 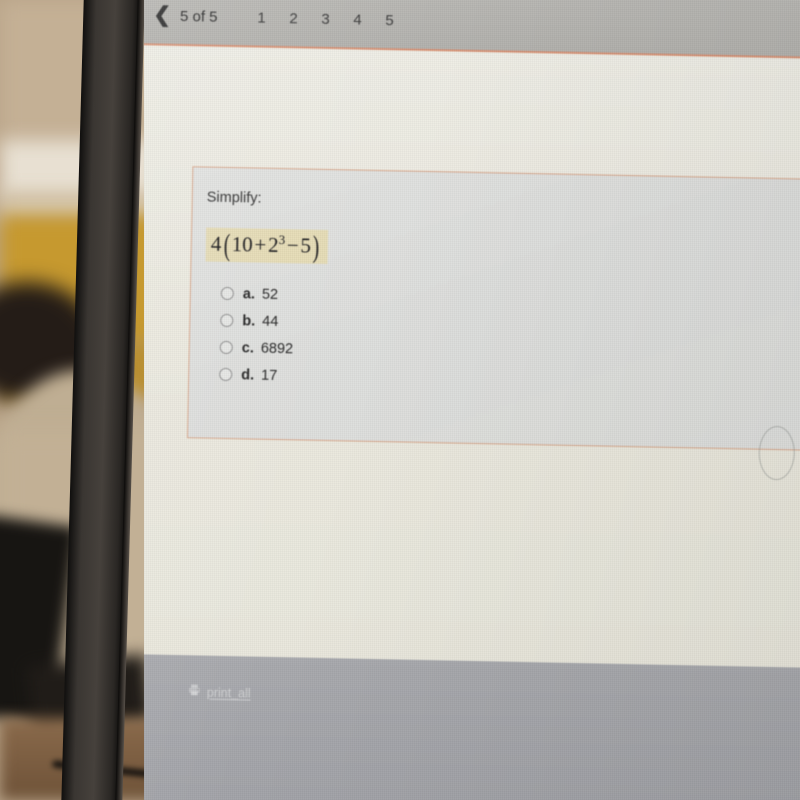 What do you see at coordinates (277, 349) in the screenshot?
I see `choice-value-c: 6892` at bounding box center [277, 349].